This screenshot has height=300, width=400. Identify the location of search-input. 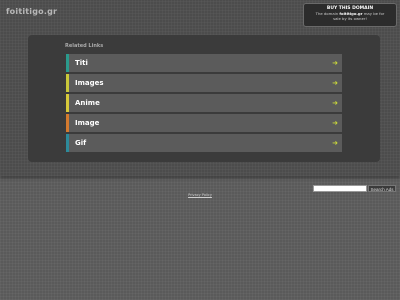
(340, 188).